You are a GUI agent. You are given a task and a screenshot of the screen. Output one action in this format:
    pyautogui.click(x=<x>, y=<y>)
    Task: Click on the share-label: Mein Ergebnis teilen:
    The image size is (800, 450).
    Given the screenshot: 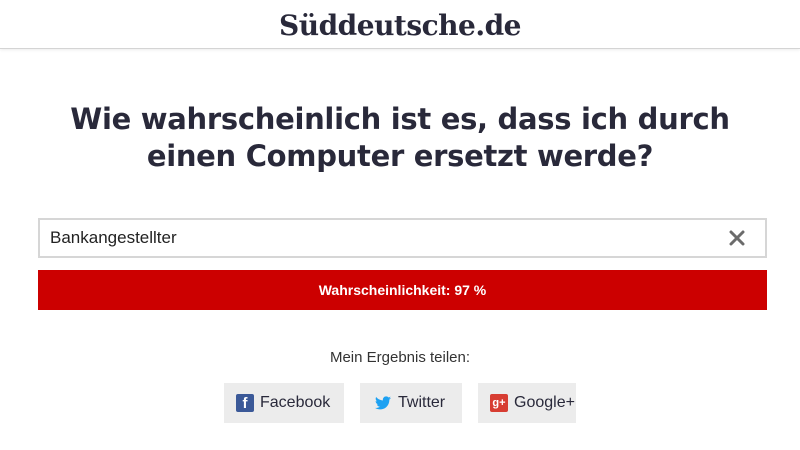 What is the action you would take?
    pyautogui.click(x=400, y=357)
    